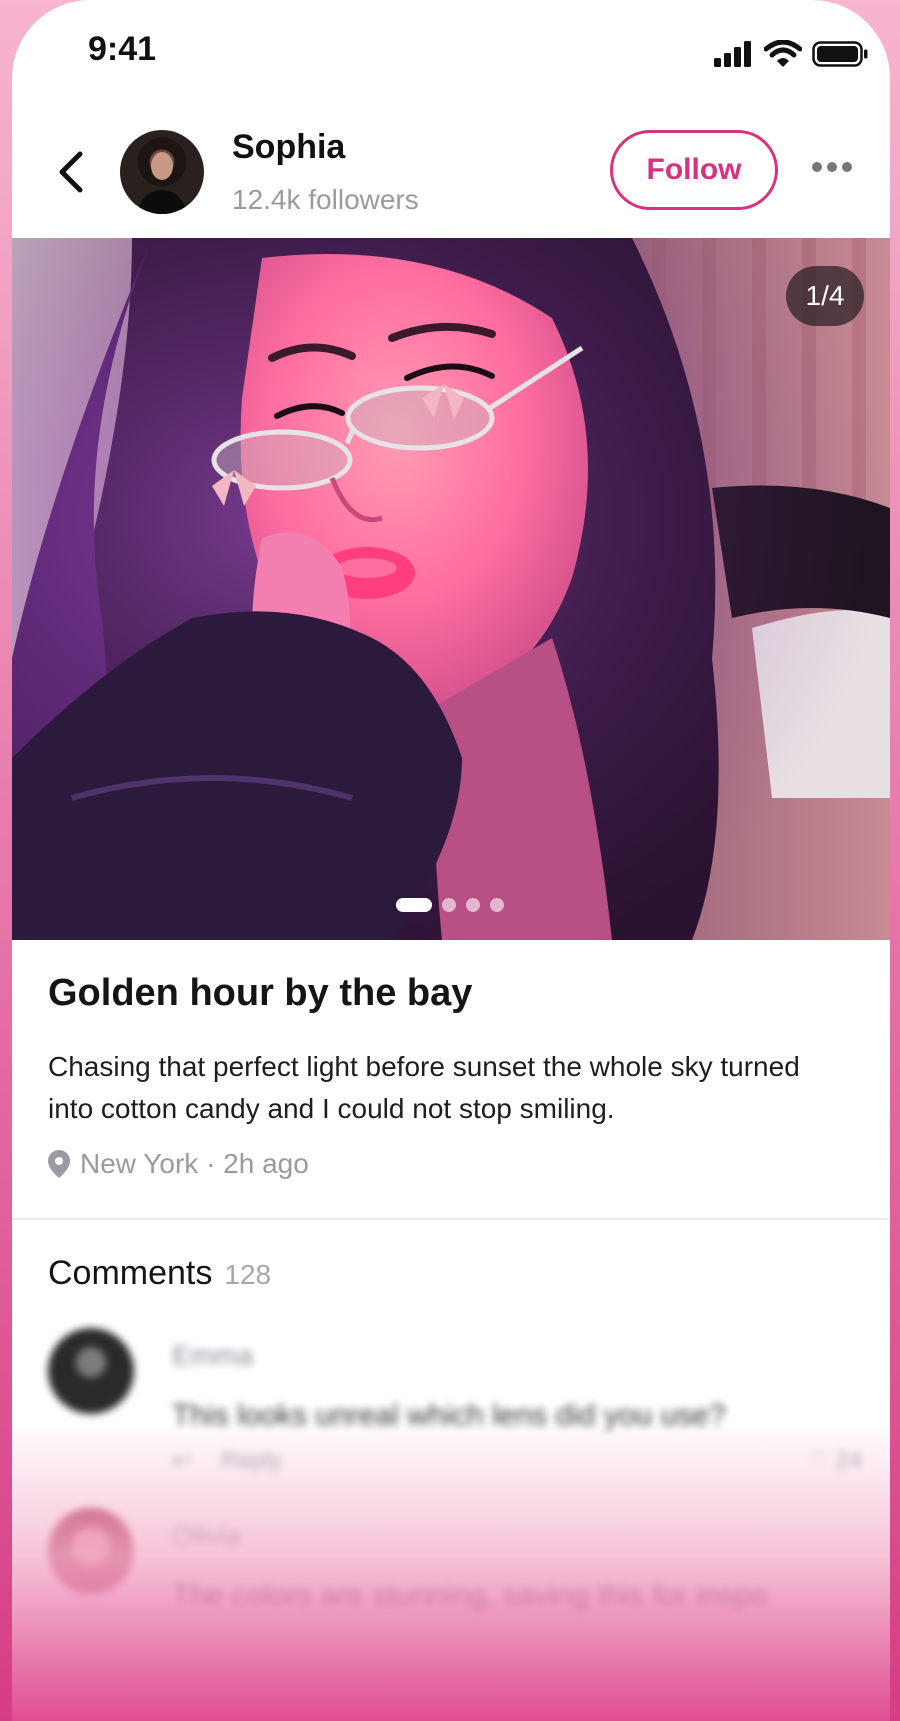  I want to click on status-time: 9:41, so click(122, 49).